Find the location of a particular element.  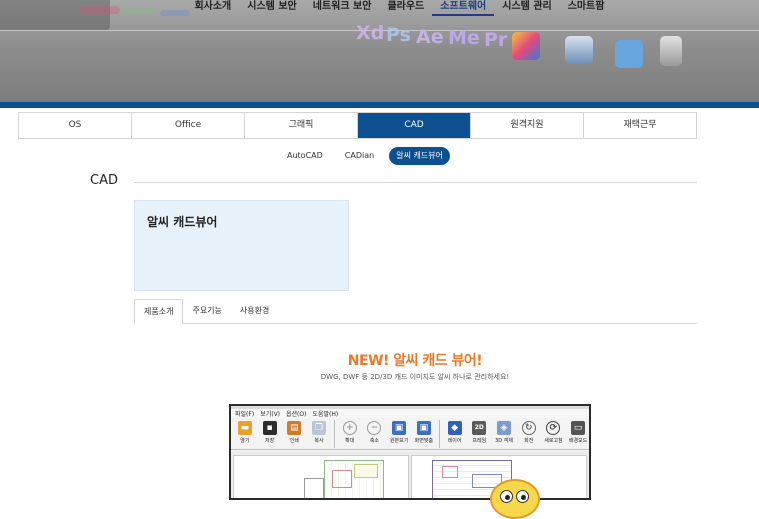

nav-network-security: 네트워크 보안 is located at coordinates (342, 8).